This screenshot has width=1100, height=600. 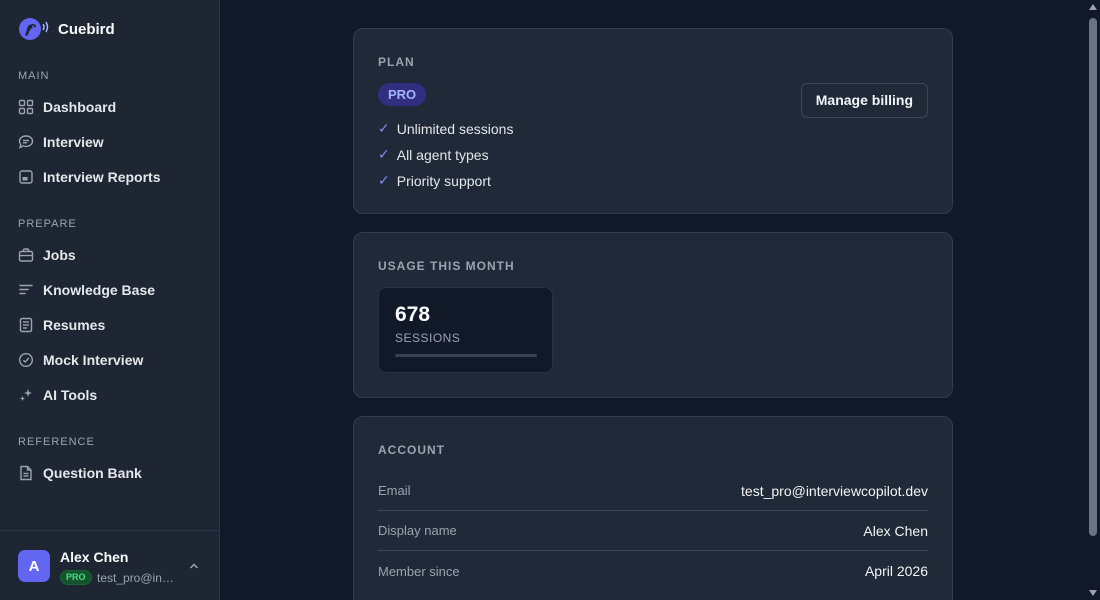 What do you see at coordinates (864, 100) in the screenshot?
I see `manage-billing-button: Manage billing` at bounding box center [864, 100].